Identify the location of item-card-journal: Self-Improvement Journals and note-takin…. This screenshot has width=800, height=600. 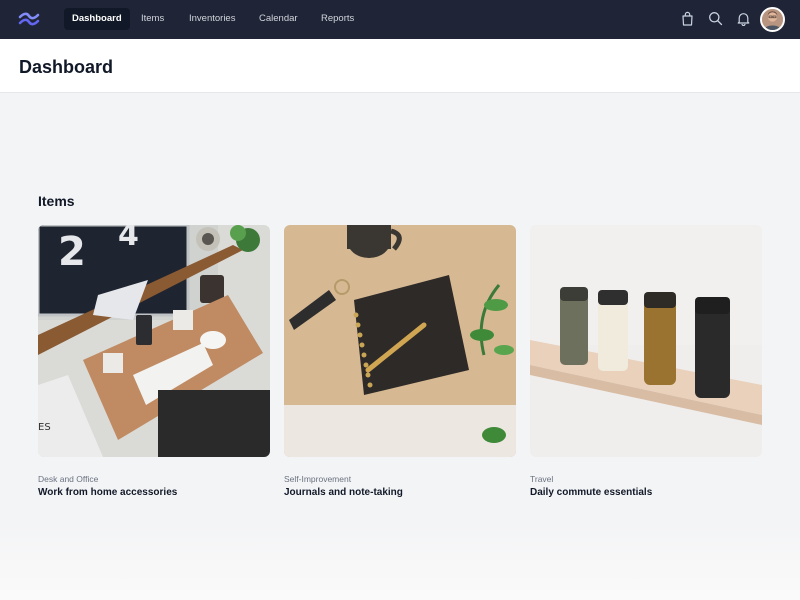
(400, 361).